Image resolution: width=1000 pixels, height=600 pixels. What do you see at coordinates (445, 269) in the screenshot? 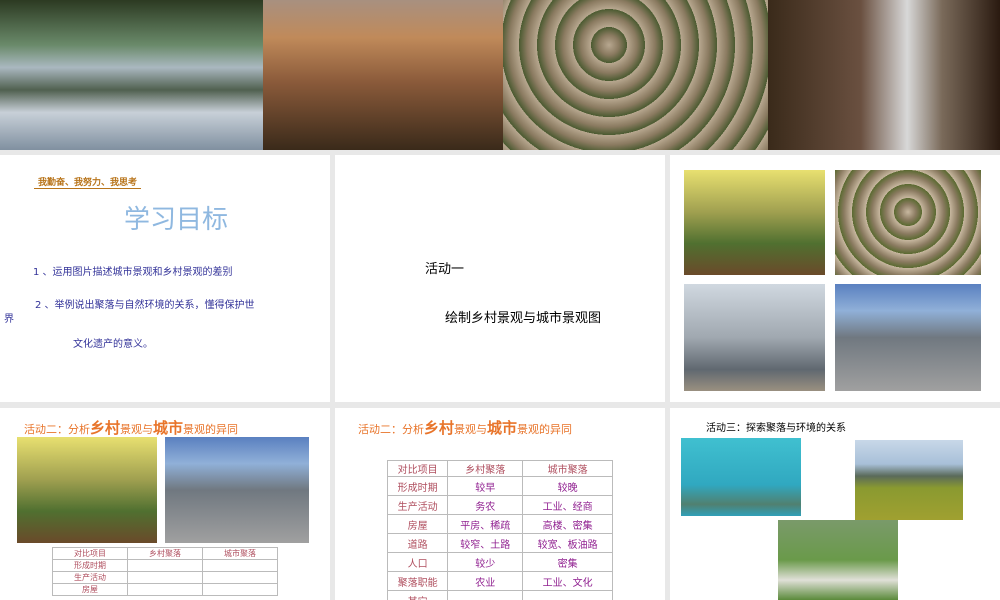
I see `activity-label: 活动一` at bounding box center [445, 269].